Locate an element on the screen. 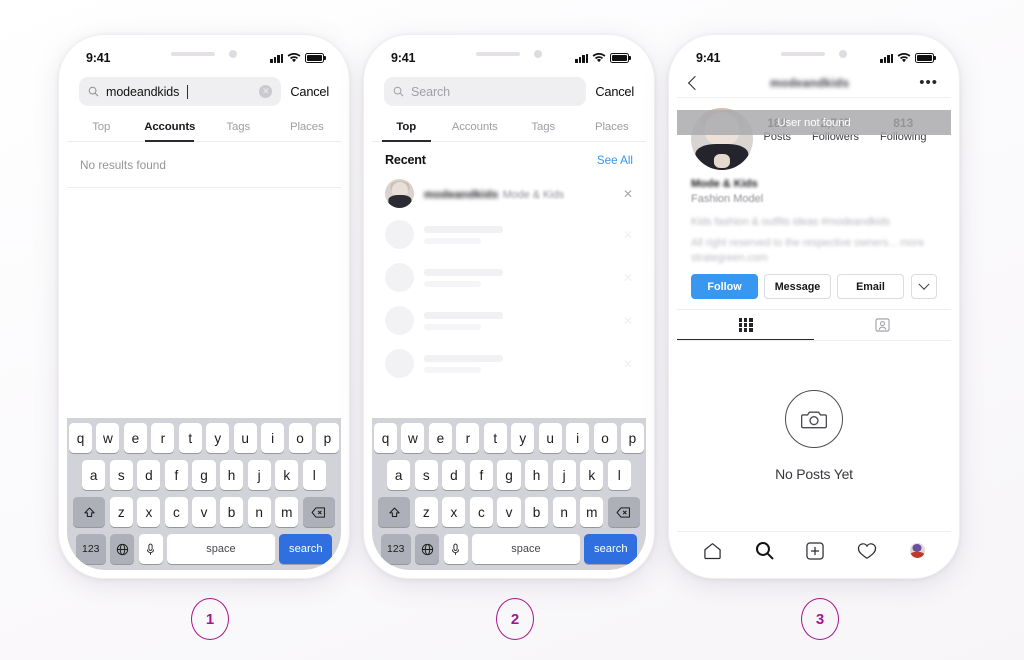 The height and width of the screenshot is (660, 1024). search-input: Search is located at coordinates (485, 91).